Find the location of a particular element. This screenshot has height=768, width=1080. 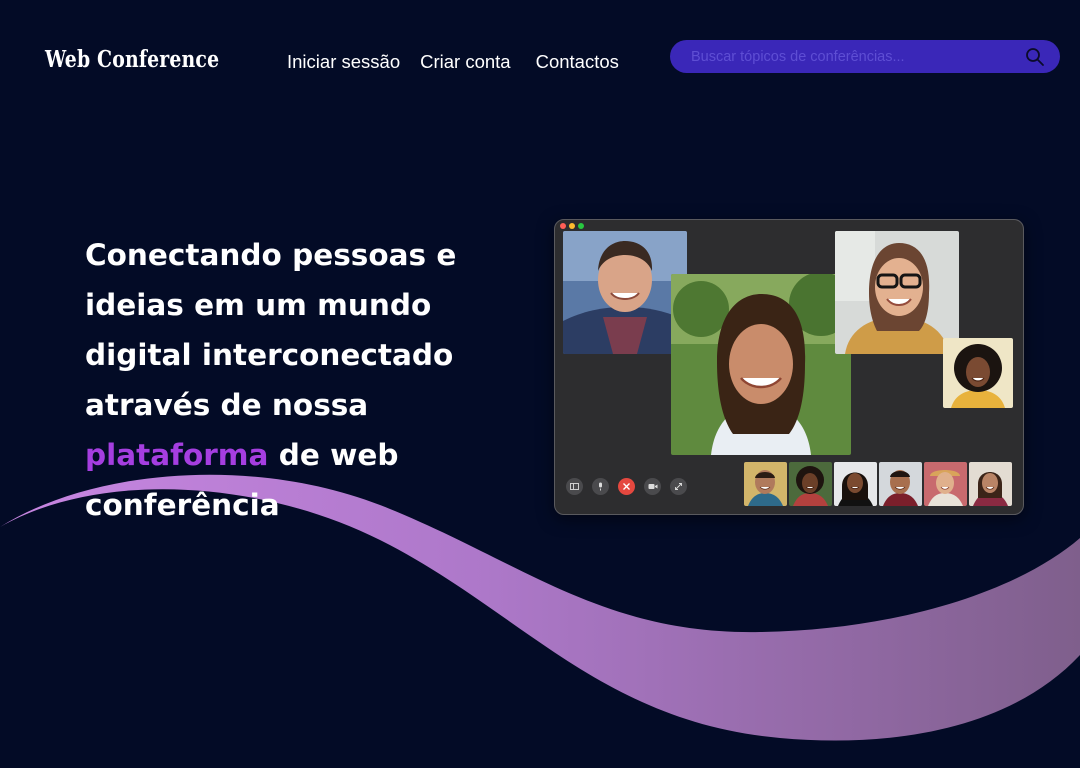

mute-button is located at coordinates (600, 486).